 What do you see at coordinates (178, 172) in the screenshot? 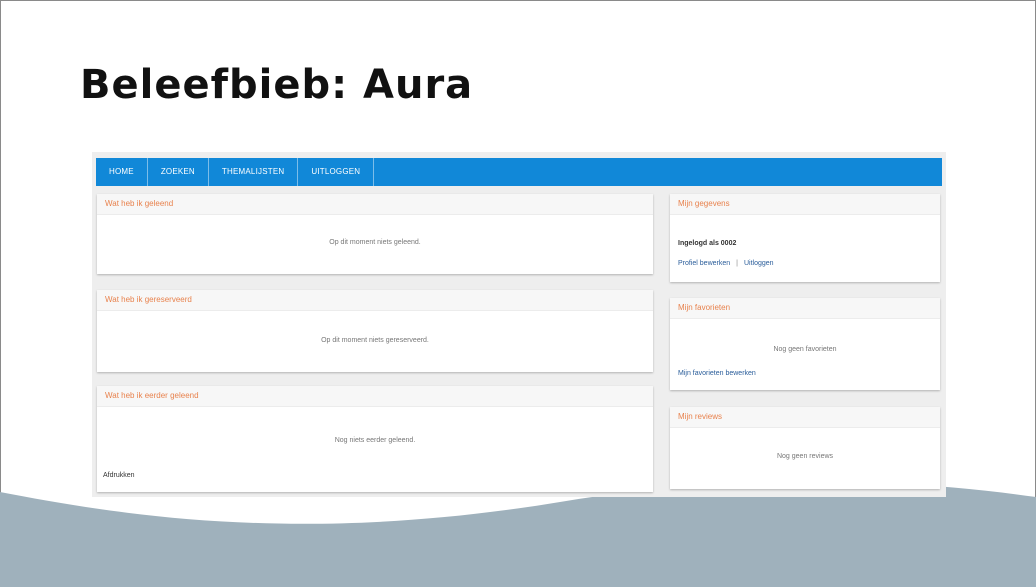
I see `nav-search: ZOEKEN` at bounding box center [178, 172].